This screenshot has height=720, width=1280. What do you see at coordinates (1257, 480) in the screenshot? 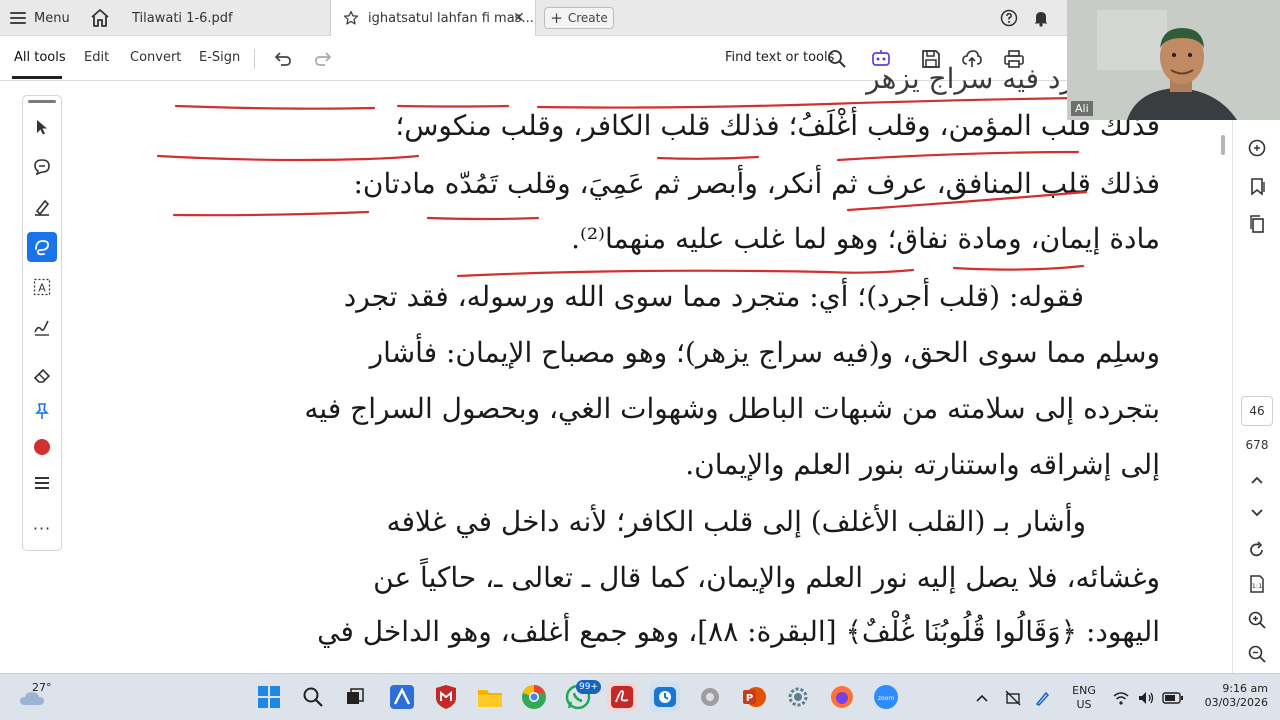
I see `previous-page-icon` at bounding box center [1257, 480].